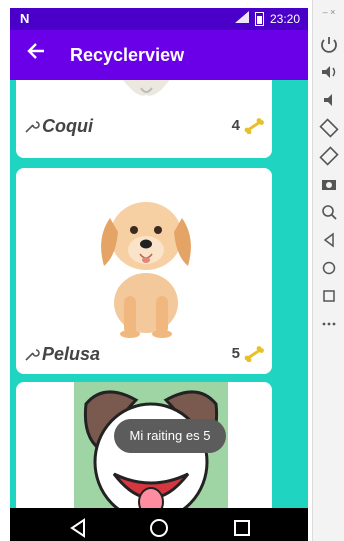 This screenshot has width=344, height=541. What do you see at coordinates (159, 528) in the screenshot?
I see `nav-home-icon` at bounding box center [159, 528].